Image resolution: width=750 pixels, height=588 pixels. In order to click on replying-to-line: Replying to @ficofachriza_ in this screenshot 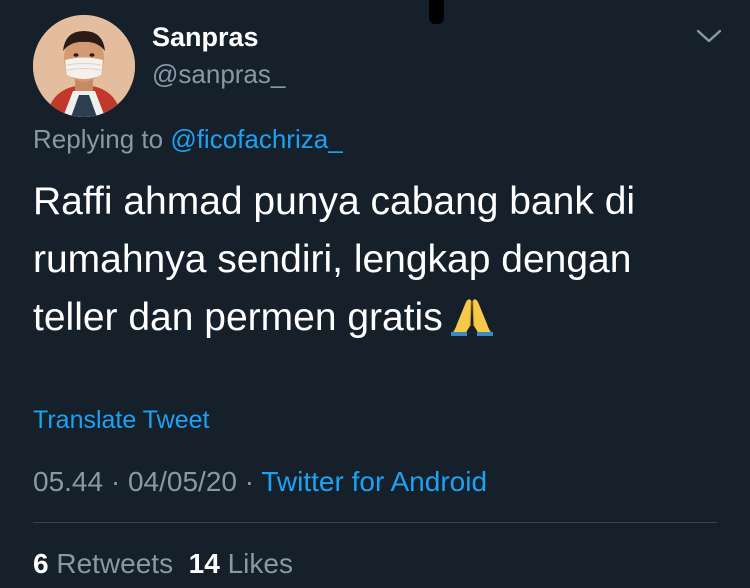, I will do `click(188, 139)`.